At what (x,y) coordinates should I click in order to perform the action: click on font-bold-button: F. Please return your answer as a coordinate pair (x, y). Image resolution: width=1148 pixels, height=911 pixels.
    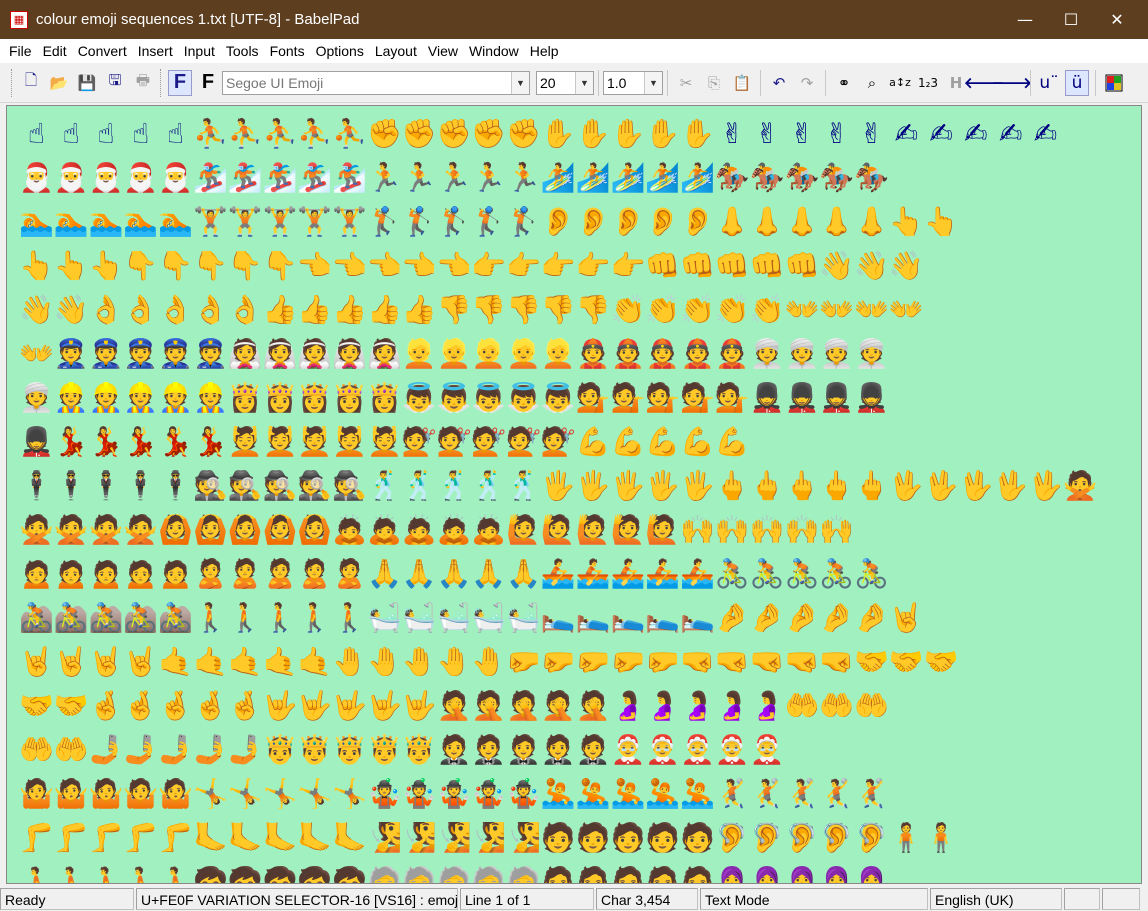
    Looking at the image, I should click on (180, 82).